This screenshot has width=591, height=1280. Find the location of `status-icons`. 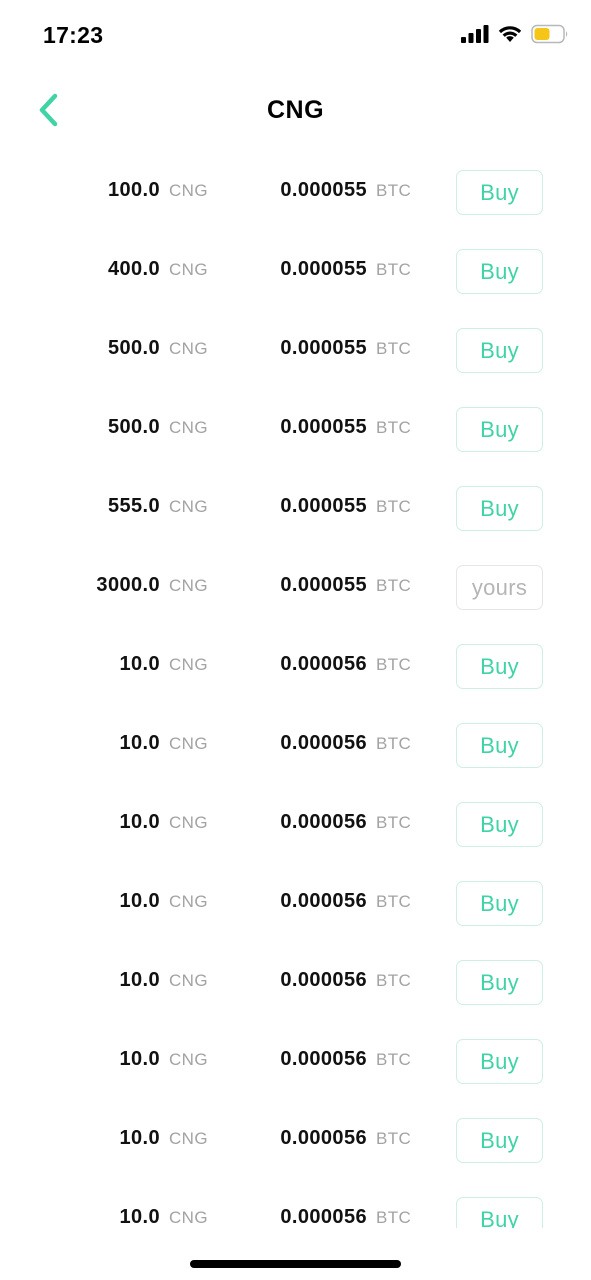

status-icons is located at coordinates (515, 36).